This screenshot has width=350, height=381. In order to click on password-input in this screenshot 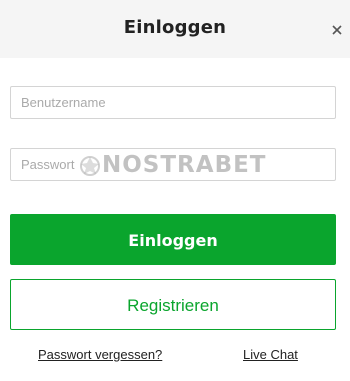, I will do `click(173, 164)`.